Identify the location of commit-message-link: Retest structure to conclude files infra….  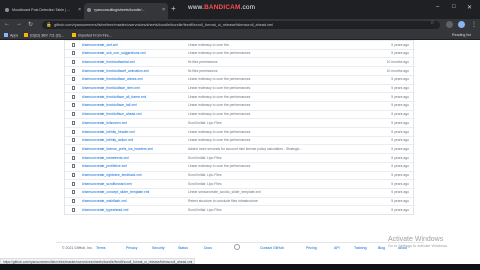
(223, 201).